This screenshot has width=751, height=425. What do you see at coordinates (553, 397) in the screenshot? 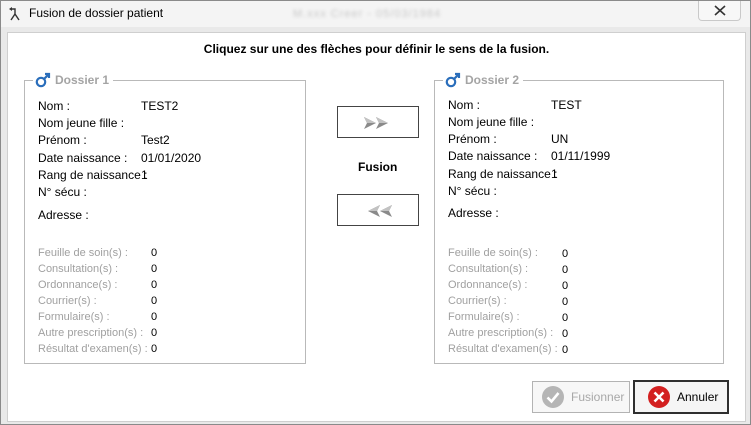
I see `check-icon` at bounding box center [553, 397].